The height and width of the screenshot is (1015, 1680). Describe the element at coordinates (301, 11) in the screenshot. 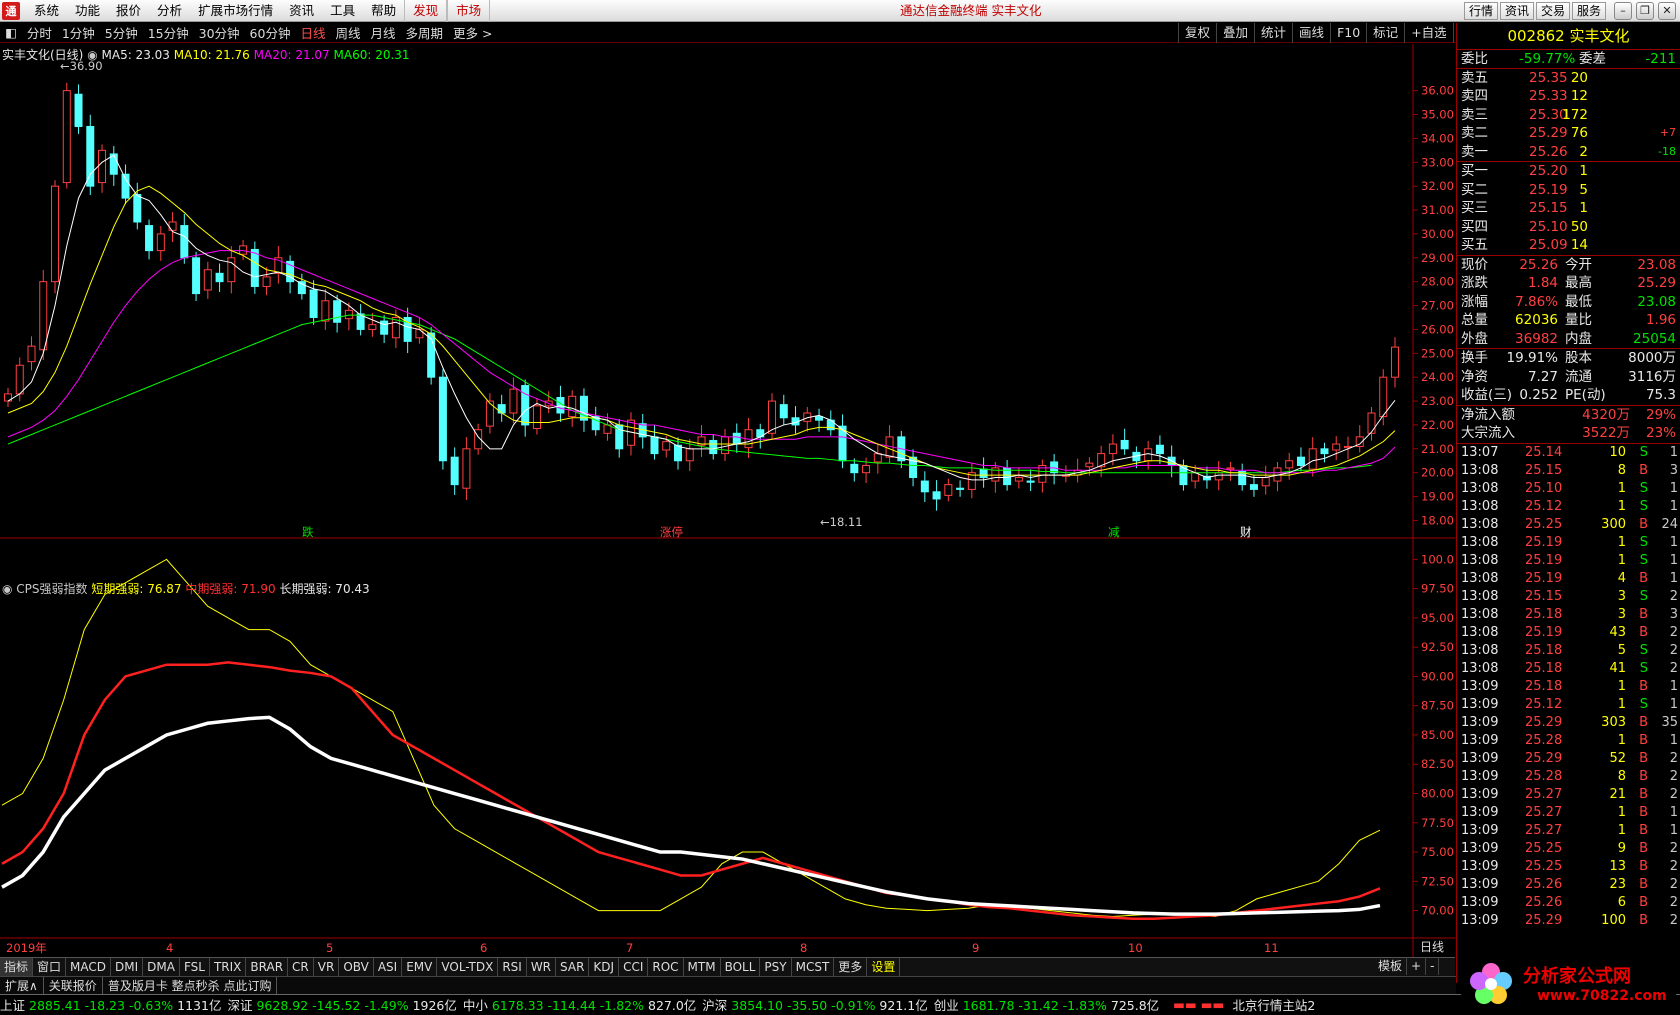

I see `menu-info: 资讯` at that location.